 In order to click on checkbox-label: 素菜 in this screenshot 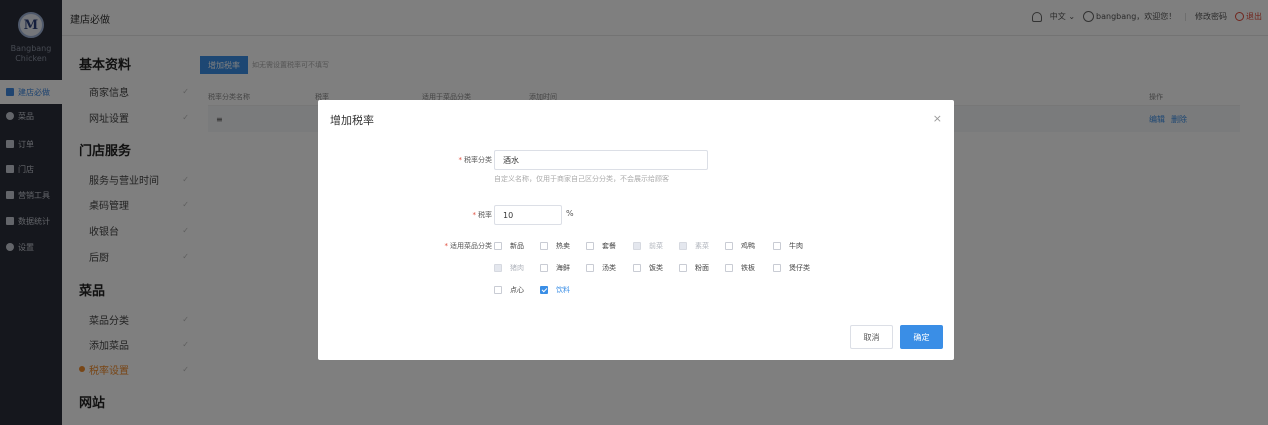, I will do `click(702, 246)`.